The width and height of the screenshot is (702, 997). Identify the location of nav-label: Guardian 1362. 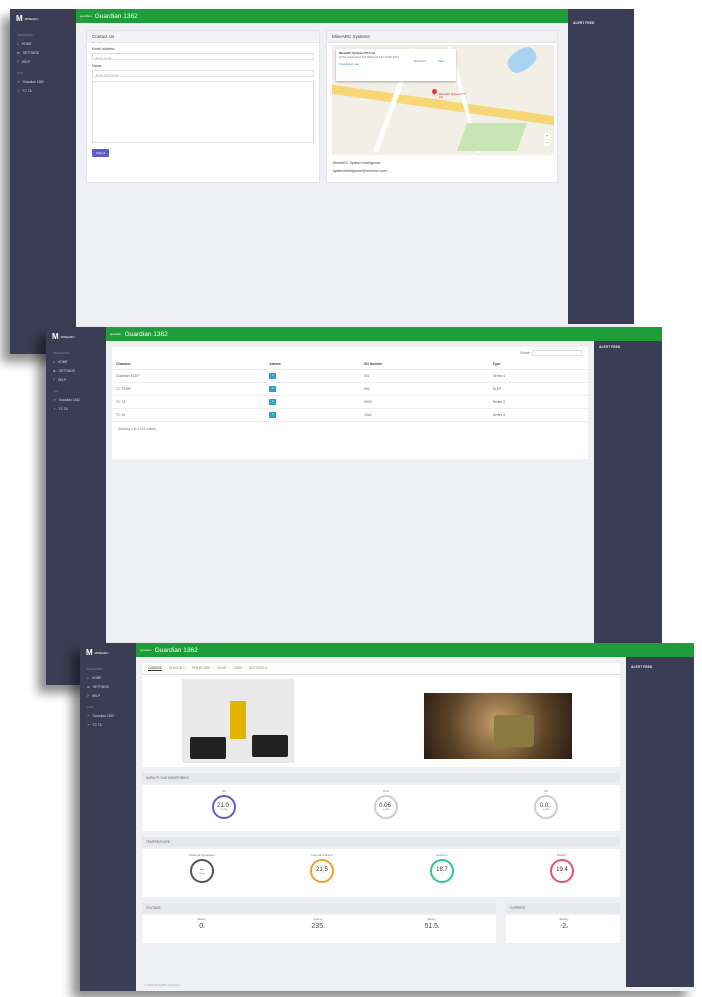
(103, 715).